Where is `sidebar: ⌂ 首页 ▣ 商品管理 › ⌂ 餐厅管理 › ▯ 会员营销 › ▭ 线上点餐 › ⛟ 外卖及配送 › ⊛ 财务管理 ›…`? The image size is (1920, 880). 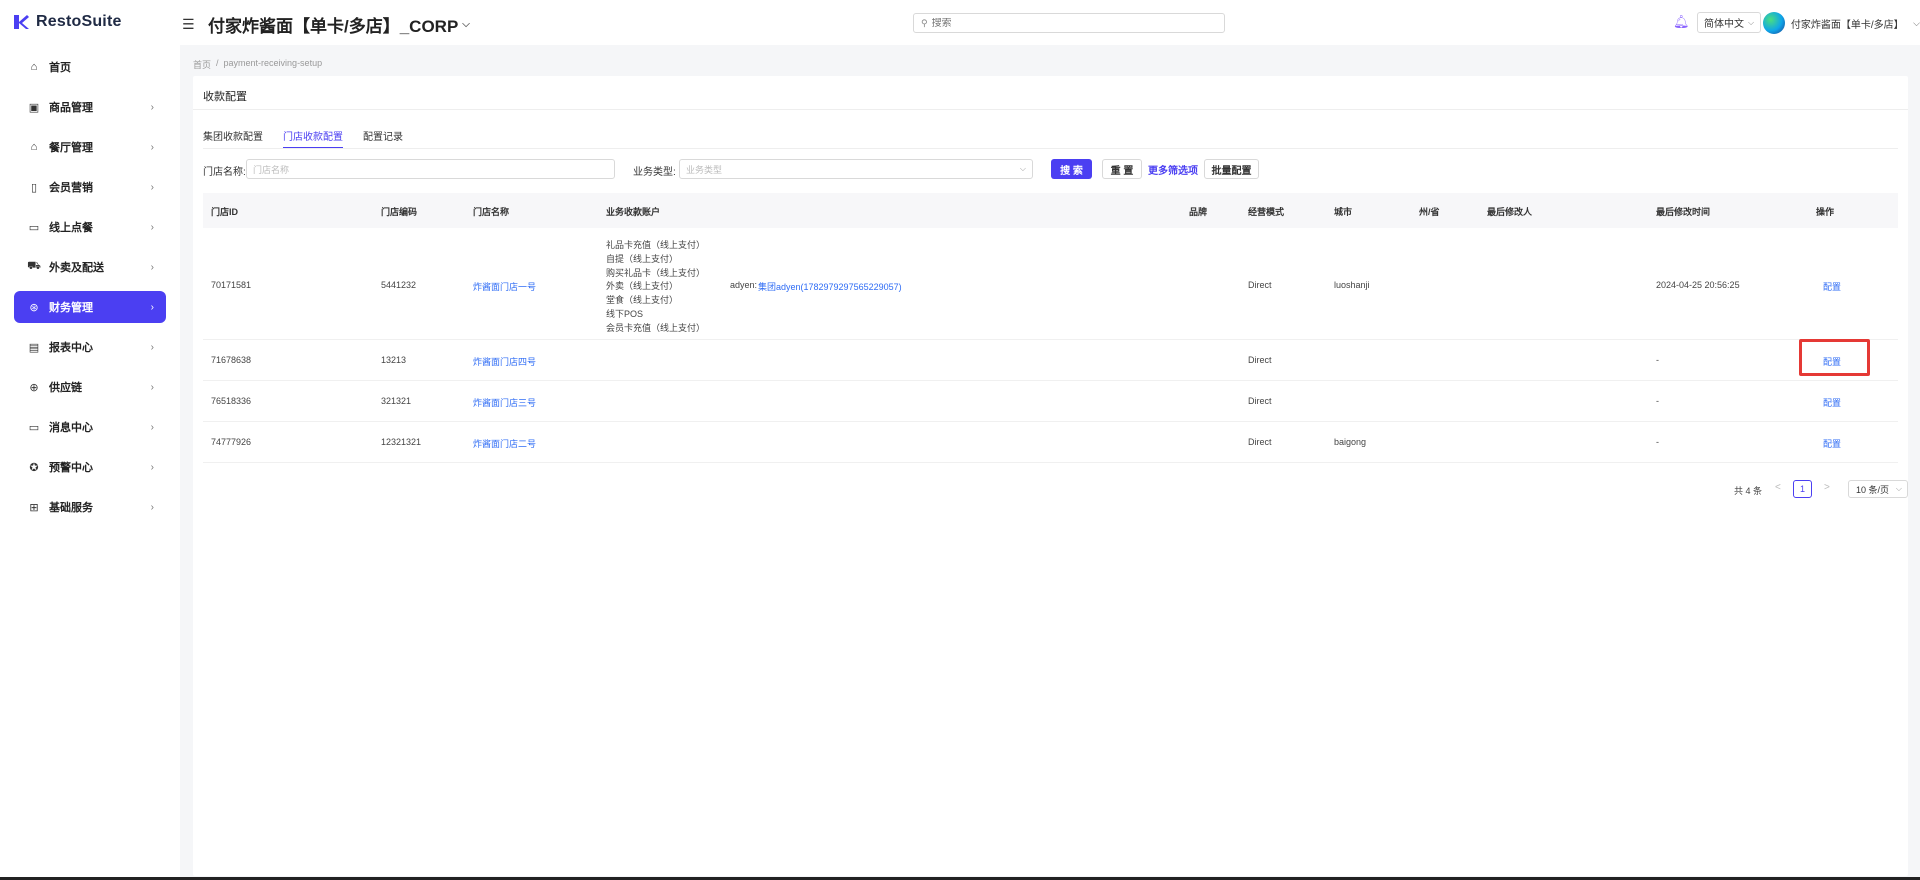
sidebar: ⌂ 首页 ▣ 商品管理 › ⌂ 餐厅管理 › ▯ 会员营销 › ▭ 线上点餐 › ⛟ 外卖及配送 › ⊛ 财务管理 ›… is located at coordinates (90, 462).